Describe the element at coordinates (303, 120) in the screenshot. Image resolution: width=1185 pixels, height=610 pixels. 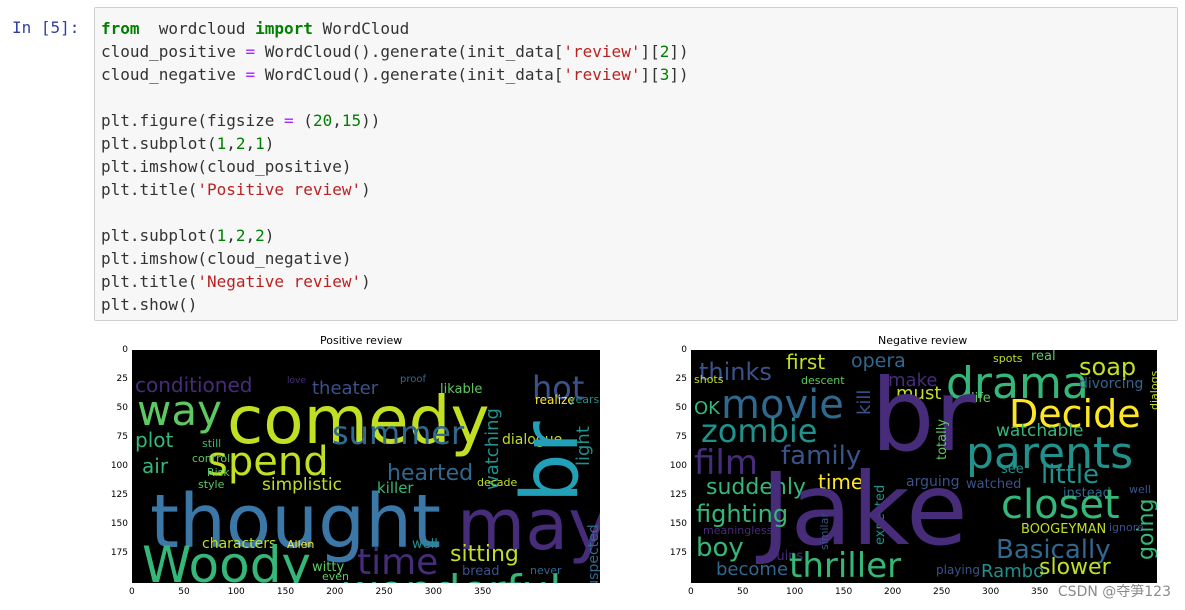
I see `code-token: (` at that location.